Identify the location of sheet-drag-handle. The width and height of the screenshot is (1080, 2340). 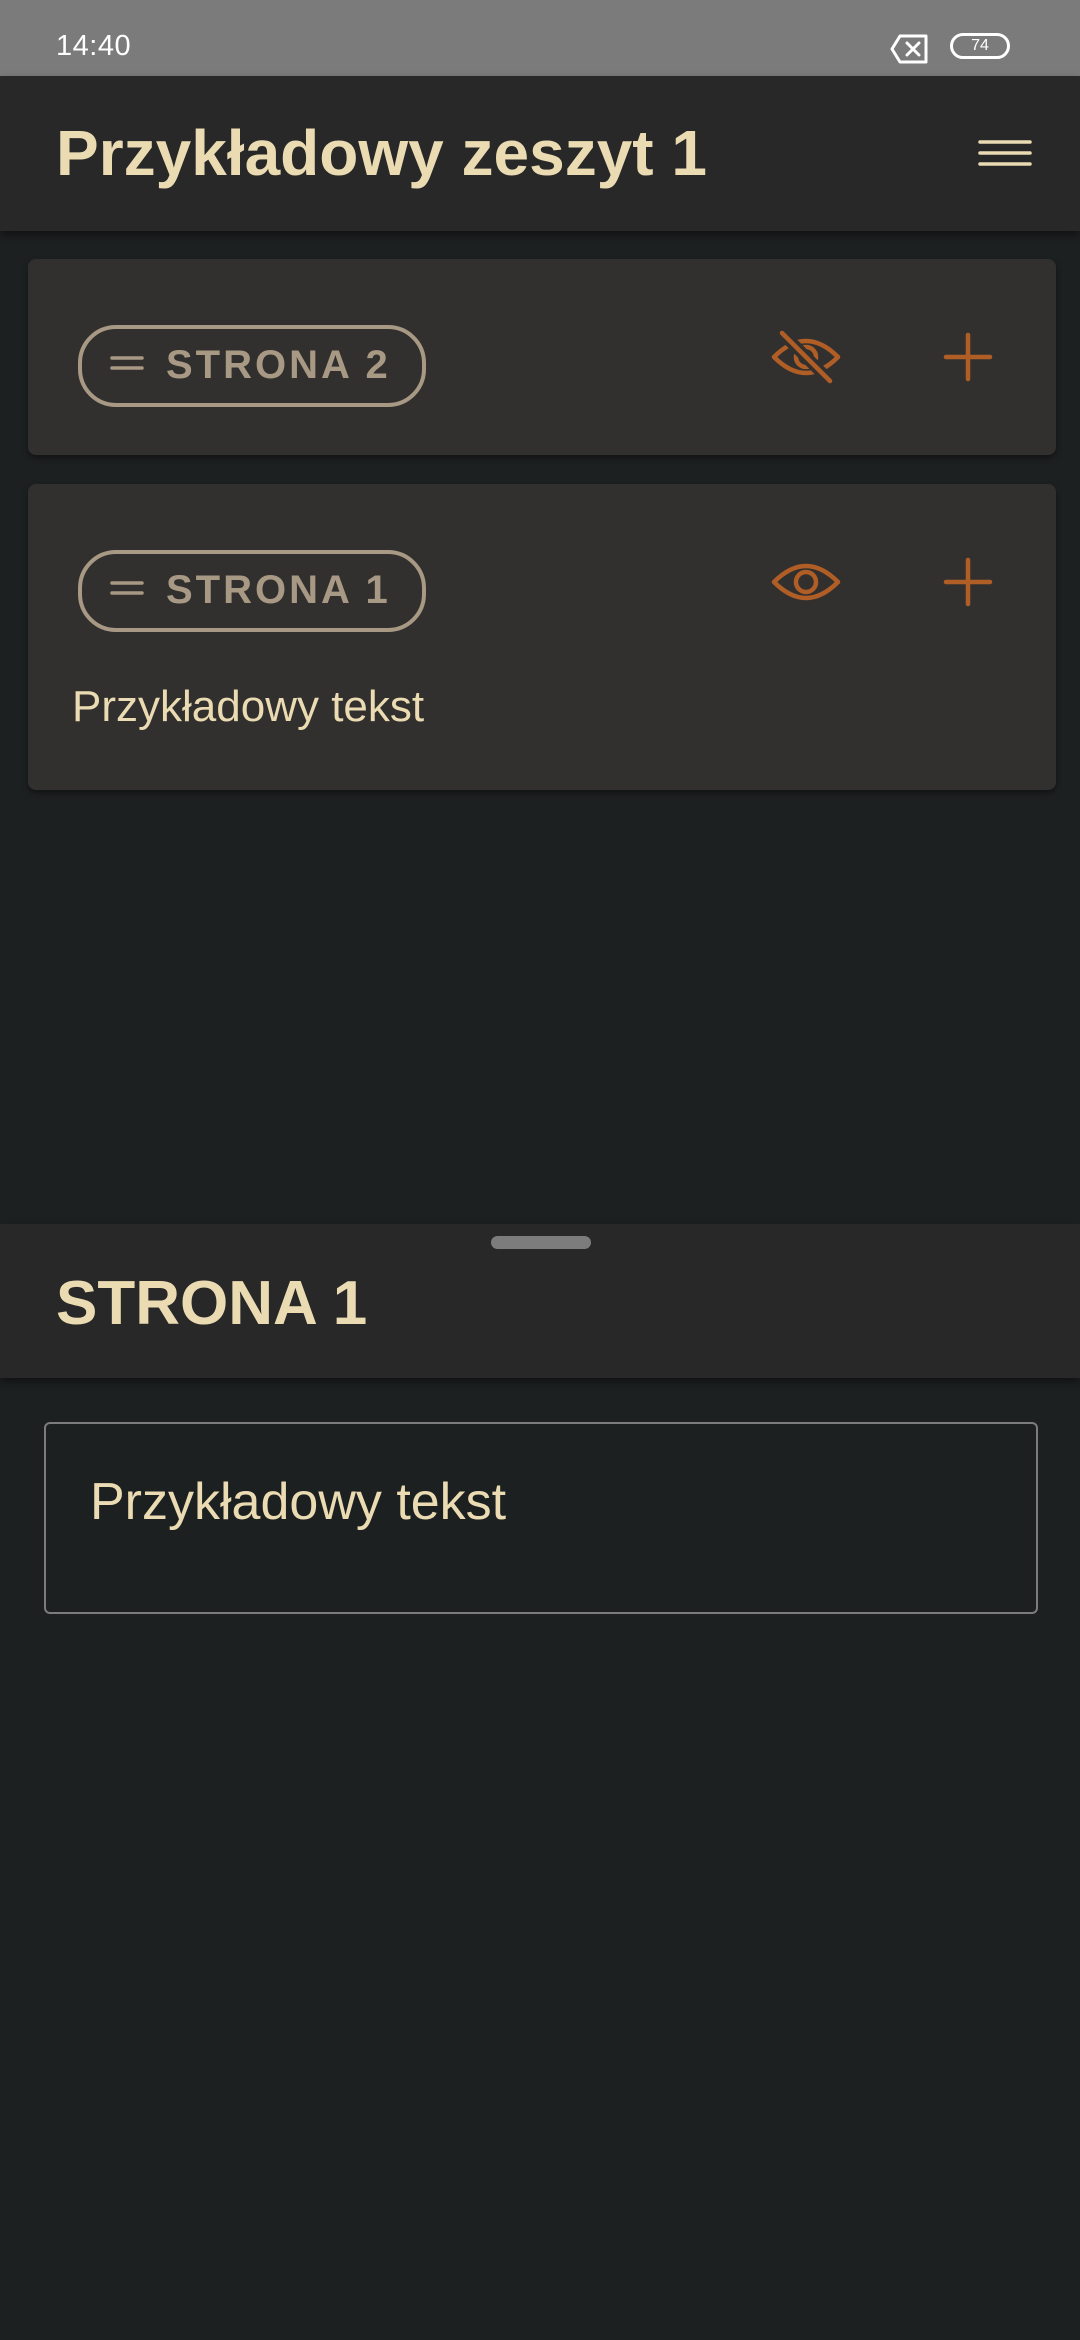
(541, 1242).